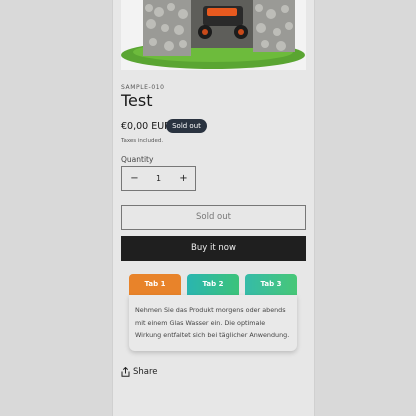  What do you see at coordinates (155, 284) in the screenshot?
I see `tab-1: Tab 1` at bounding box center [155, 284].